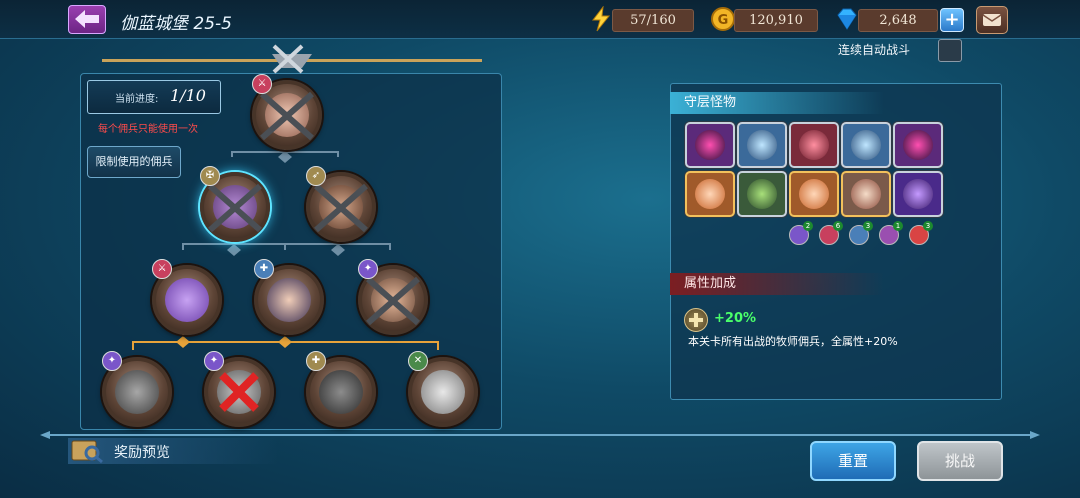  Describe the element at coordinates (696, 320) in the screenshot. I see `priest-class-icon` at that location.